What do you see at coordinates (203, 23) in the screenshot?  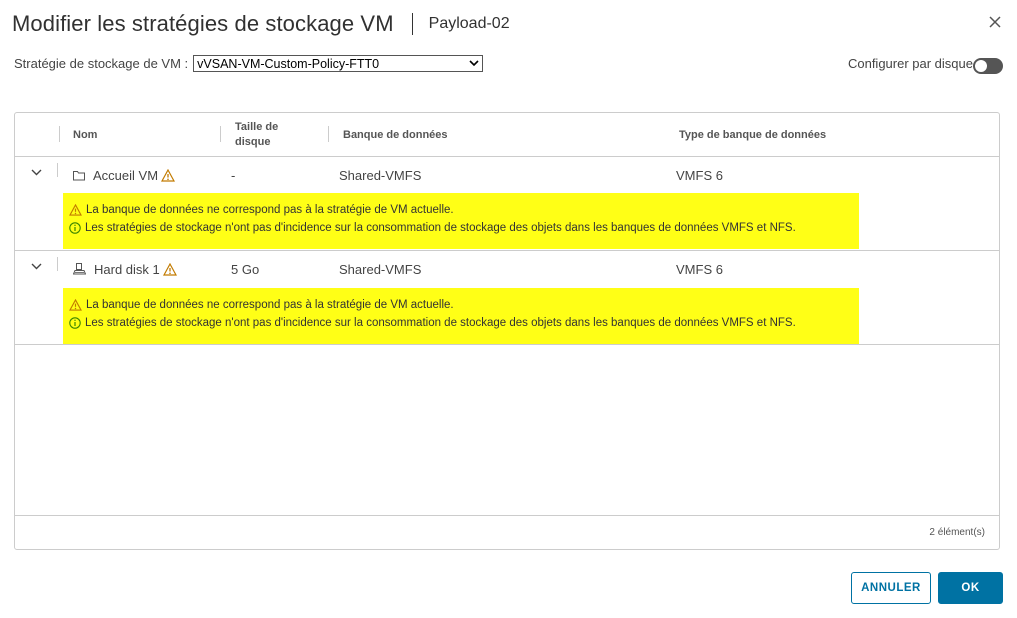 I see `dialog-title: Modifier les stratégies de stockage VM` at bounding box center [203, 23].